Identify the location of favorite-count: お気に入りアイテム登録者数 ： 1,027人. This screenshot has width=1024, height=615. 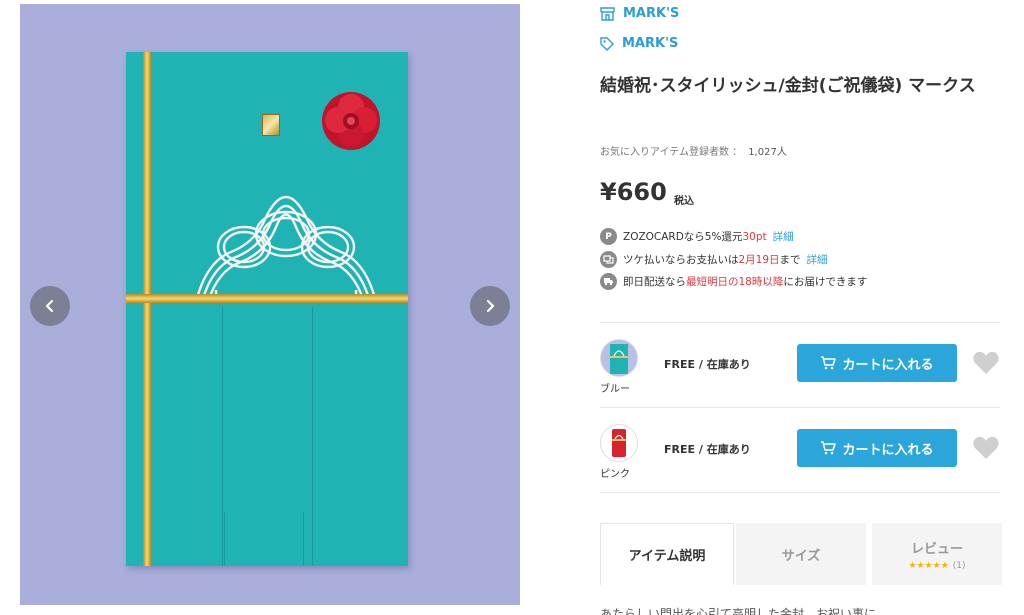
(693, 150).